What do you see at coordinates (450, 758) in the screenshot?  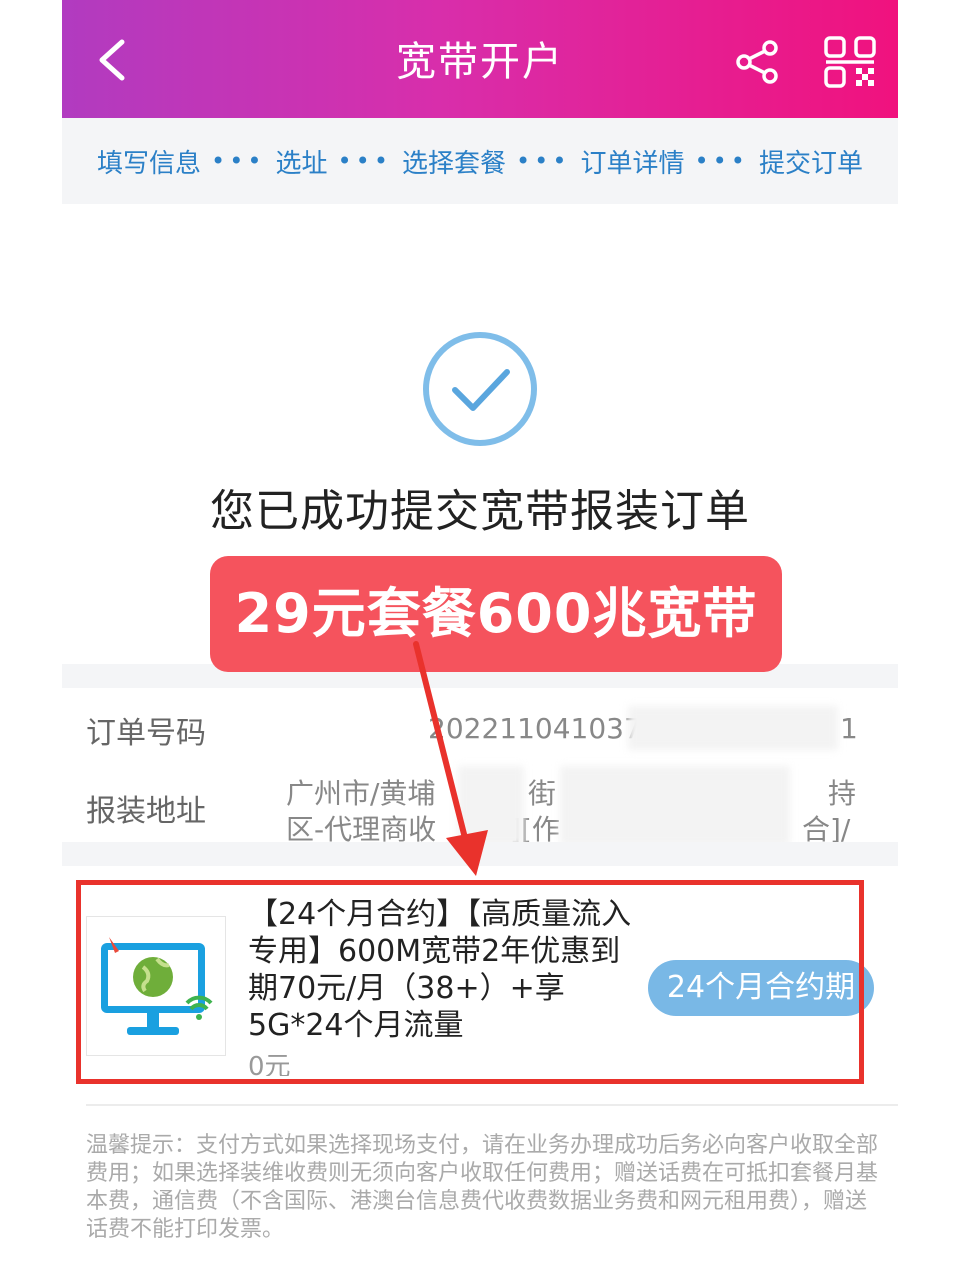 I see `annotation-arrow-icon` at bounding box center [450, 758].